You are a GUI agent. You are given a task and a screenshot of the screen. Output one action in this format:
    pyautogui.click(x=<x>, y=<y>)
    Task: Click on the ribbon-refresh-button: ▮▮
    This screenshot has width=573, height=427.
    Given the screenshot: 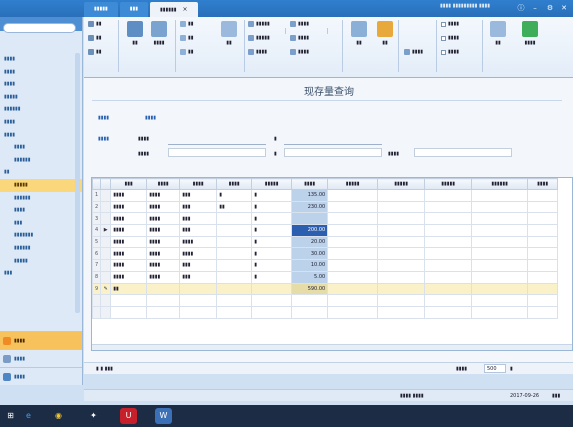 What is the action you would take?
    pyautogui.click(x=359, y=33)
    